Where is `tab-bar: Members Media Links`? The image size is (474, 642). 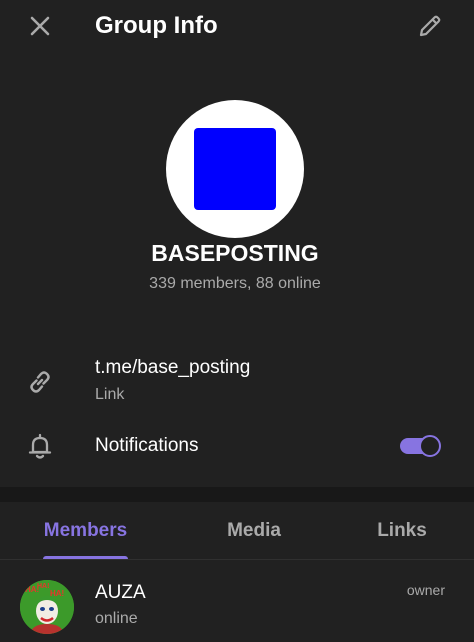
tab-bar: Members Media Links is located at coordinates (237, 531).